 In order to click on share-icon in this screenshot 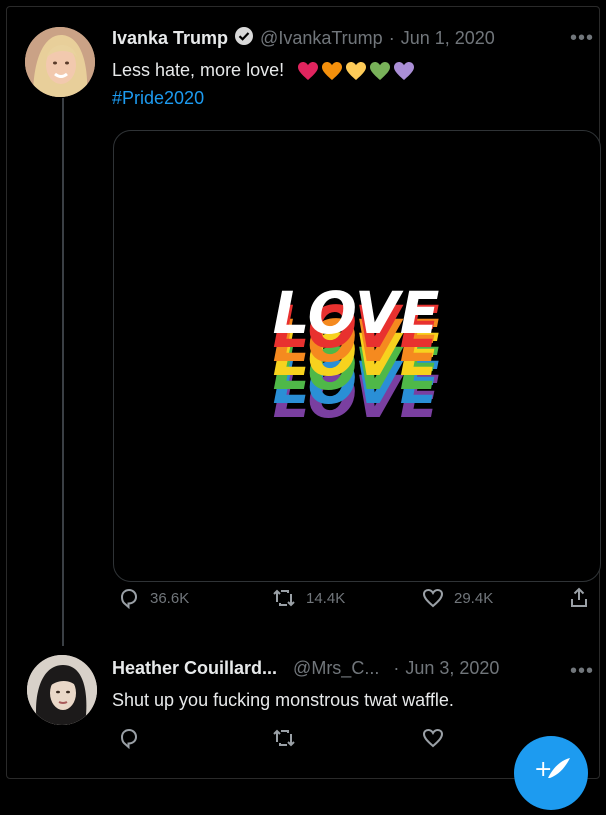, I will do `click(579, 597)`.